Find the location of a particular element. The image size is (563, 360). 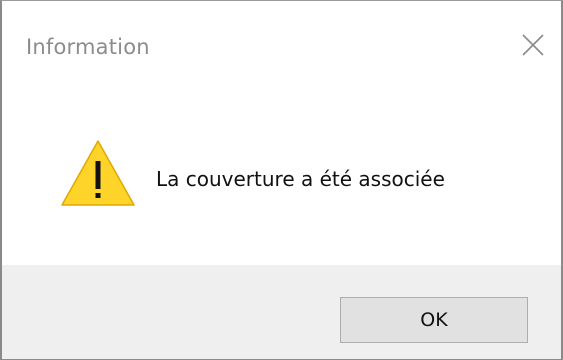

ok-button: OK is located at coordinates (434, 320).